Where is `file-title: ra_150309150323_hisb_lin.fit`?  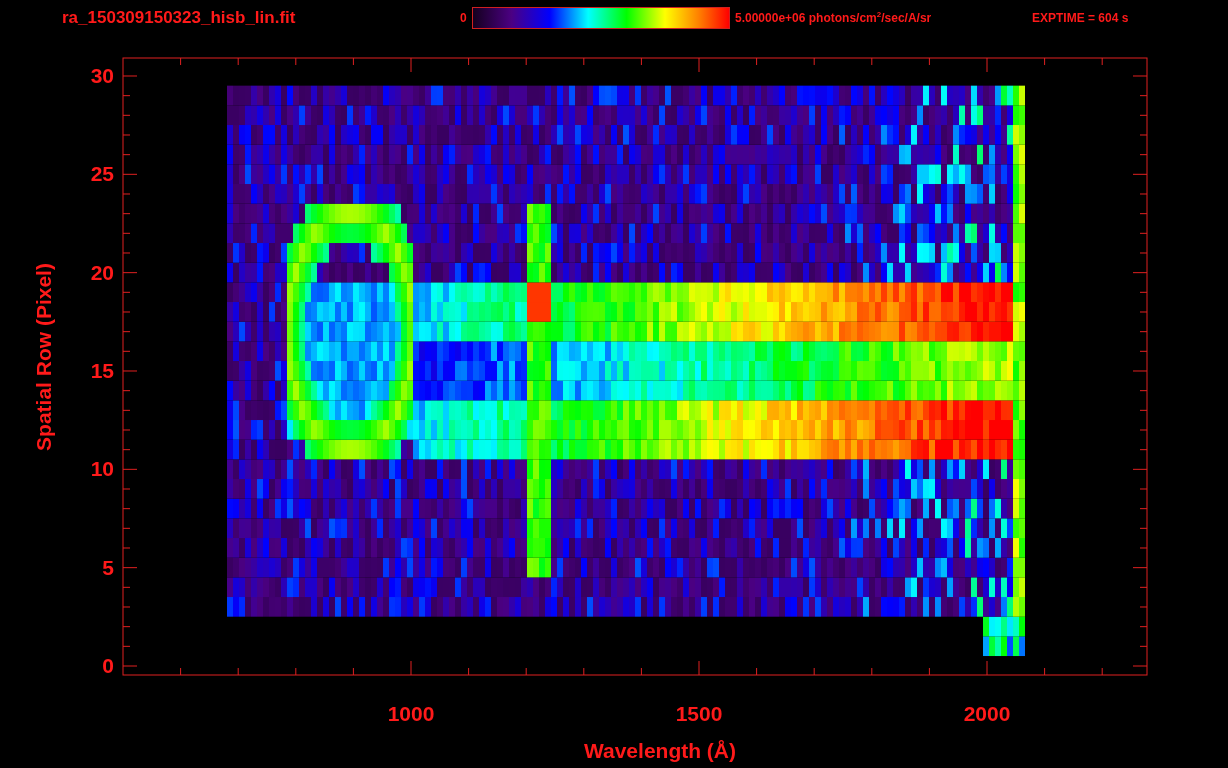 file-title: ra_150309150323_hisb_lin.fit is located at coordinates (179, 17).